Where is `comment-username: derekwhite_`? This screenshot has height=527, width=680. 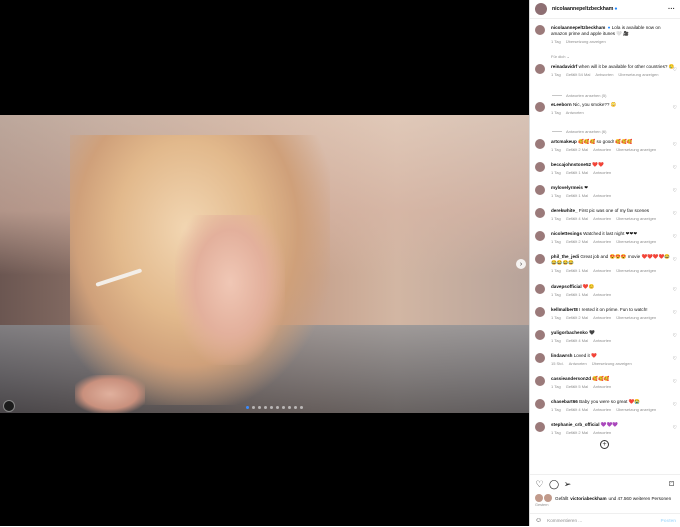
comment-username: derekwhite_ is located at coordinates (564, 210).